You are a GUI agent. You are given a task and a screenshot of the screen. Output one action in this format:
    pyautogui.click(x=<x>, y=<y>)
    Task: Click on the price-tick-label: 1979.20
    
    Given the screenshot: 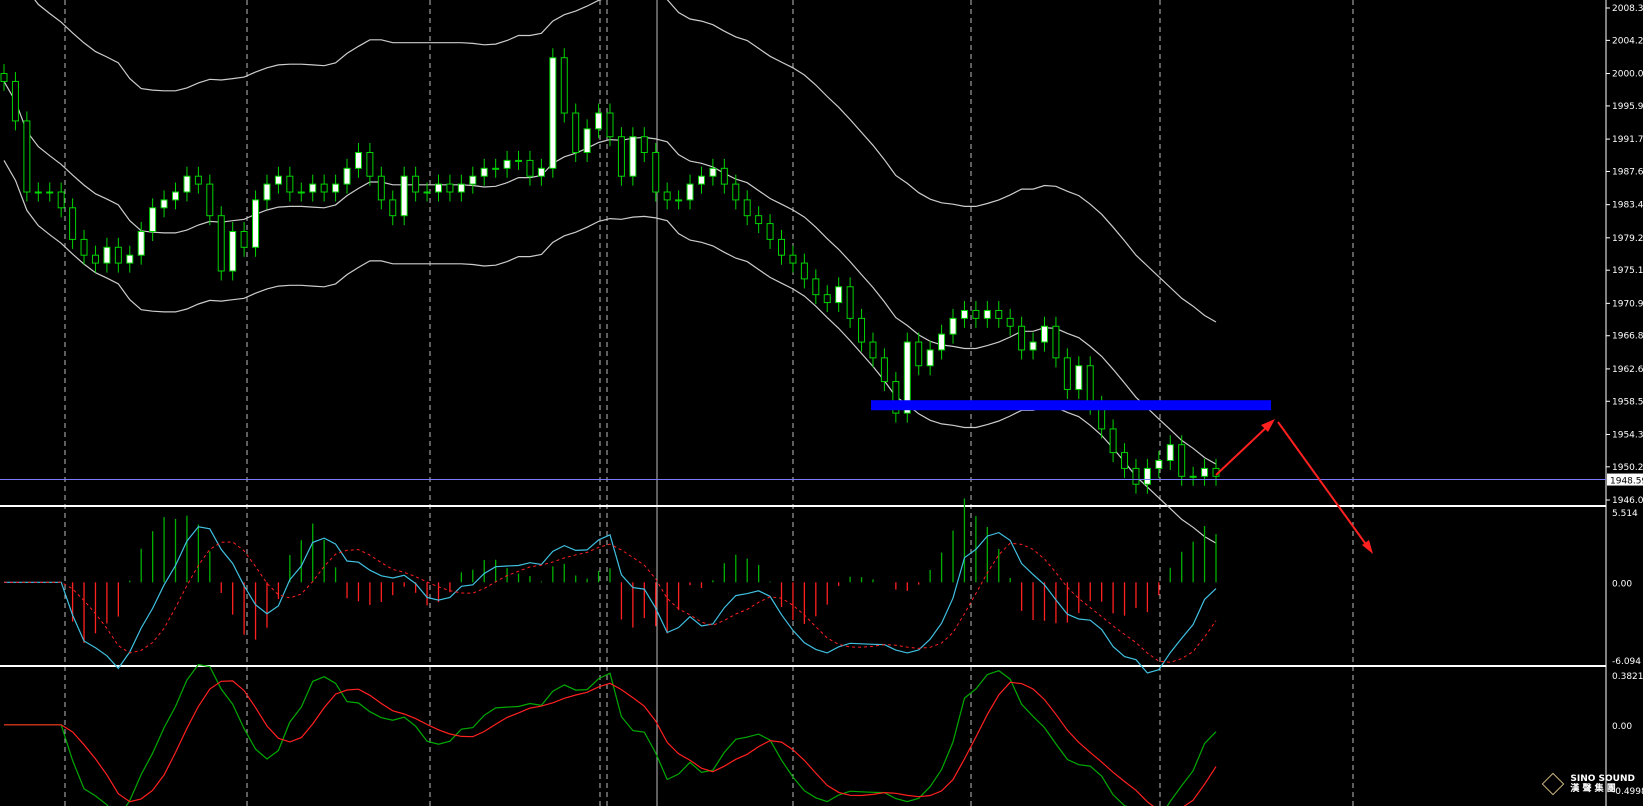 What is the action you would take?
    pyautogui.click(x=1627, y=239)
    